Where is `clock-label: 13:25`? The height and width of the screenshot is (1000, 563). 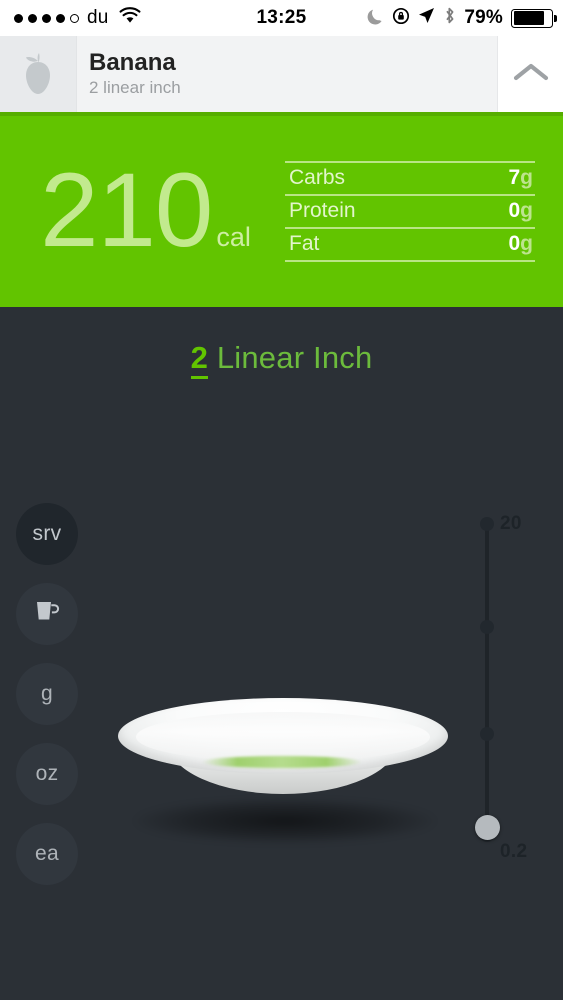
clock-label: 13:25 is located at coordinates (281, 17).